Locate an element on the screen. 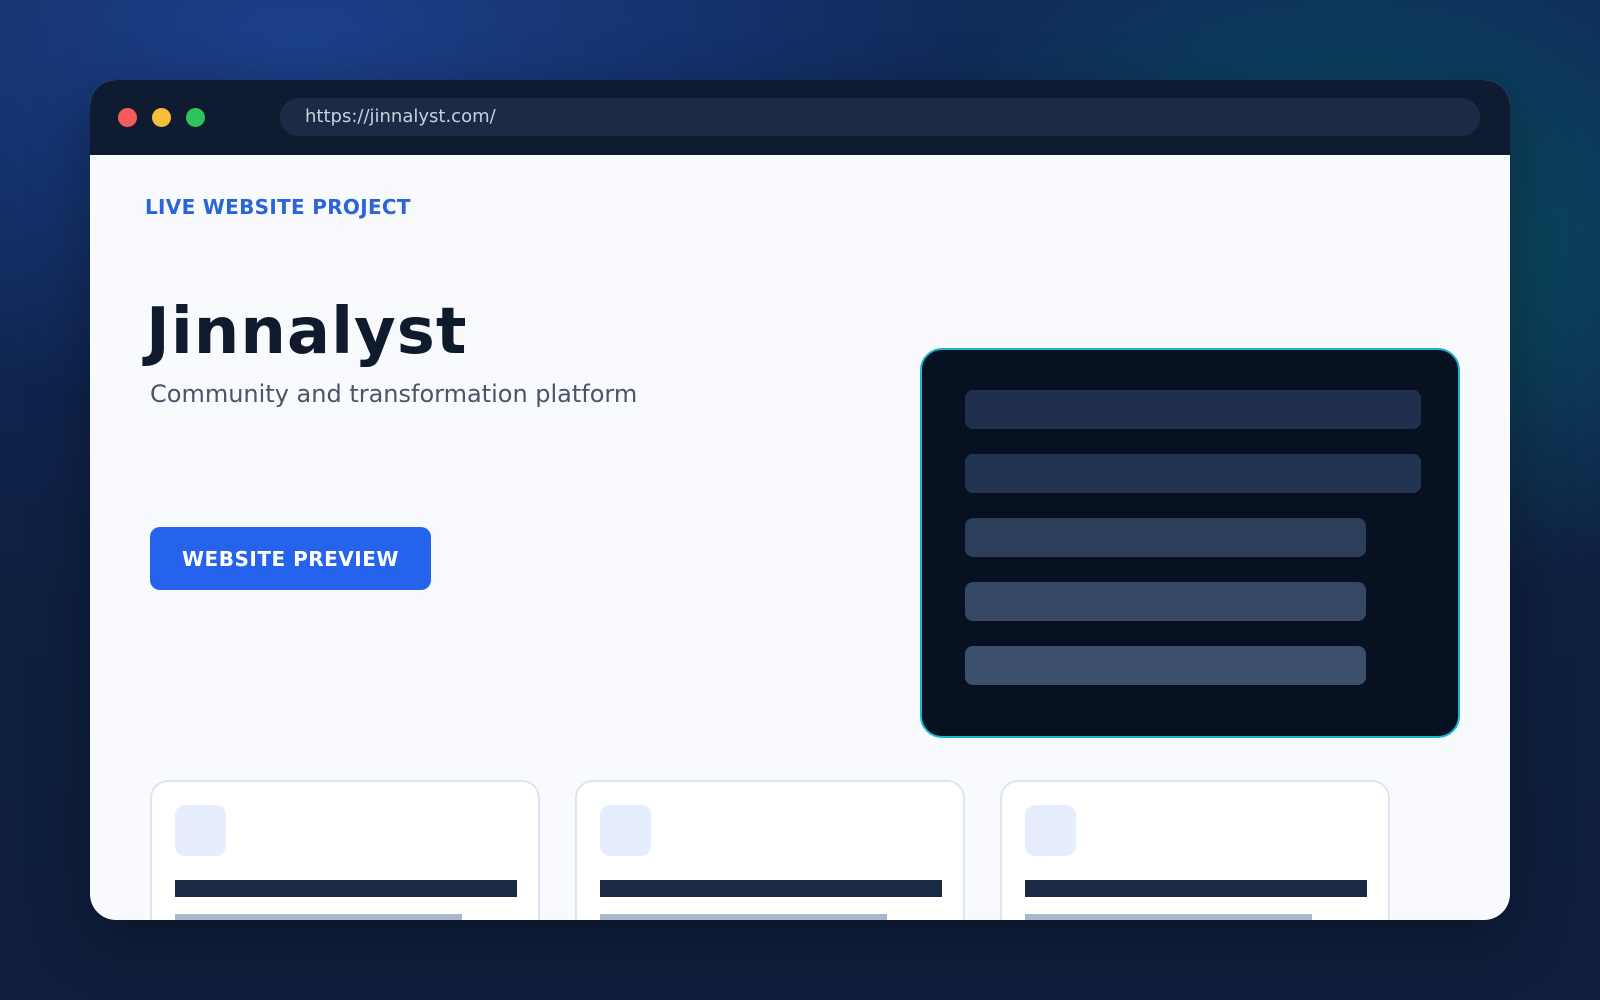  project-eyebrow: LIVE WEBSITE PROJECT is located at coordinates (278, 207).